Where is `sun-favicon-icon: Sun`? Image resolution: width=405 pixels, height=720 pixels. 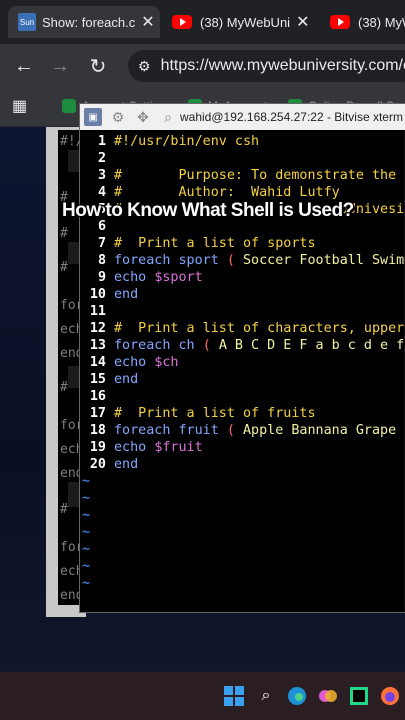 sun-favicon-icon: Sun is located at coordinates (27, 22).